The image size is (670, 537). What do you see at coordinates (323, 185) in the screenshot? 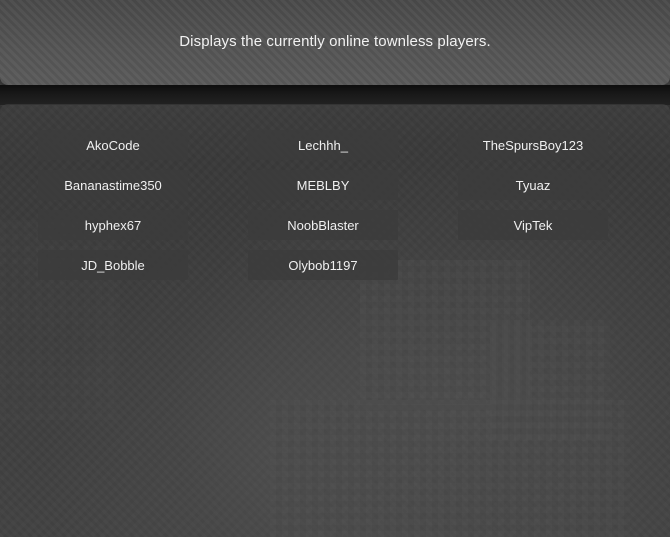
I see `player-button: MEBLBY` at bounding box center [323, 185].